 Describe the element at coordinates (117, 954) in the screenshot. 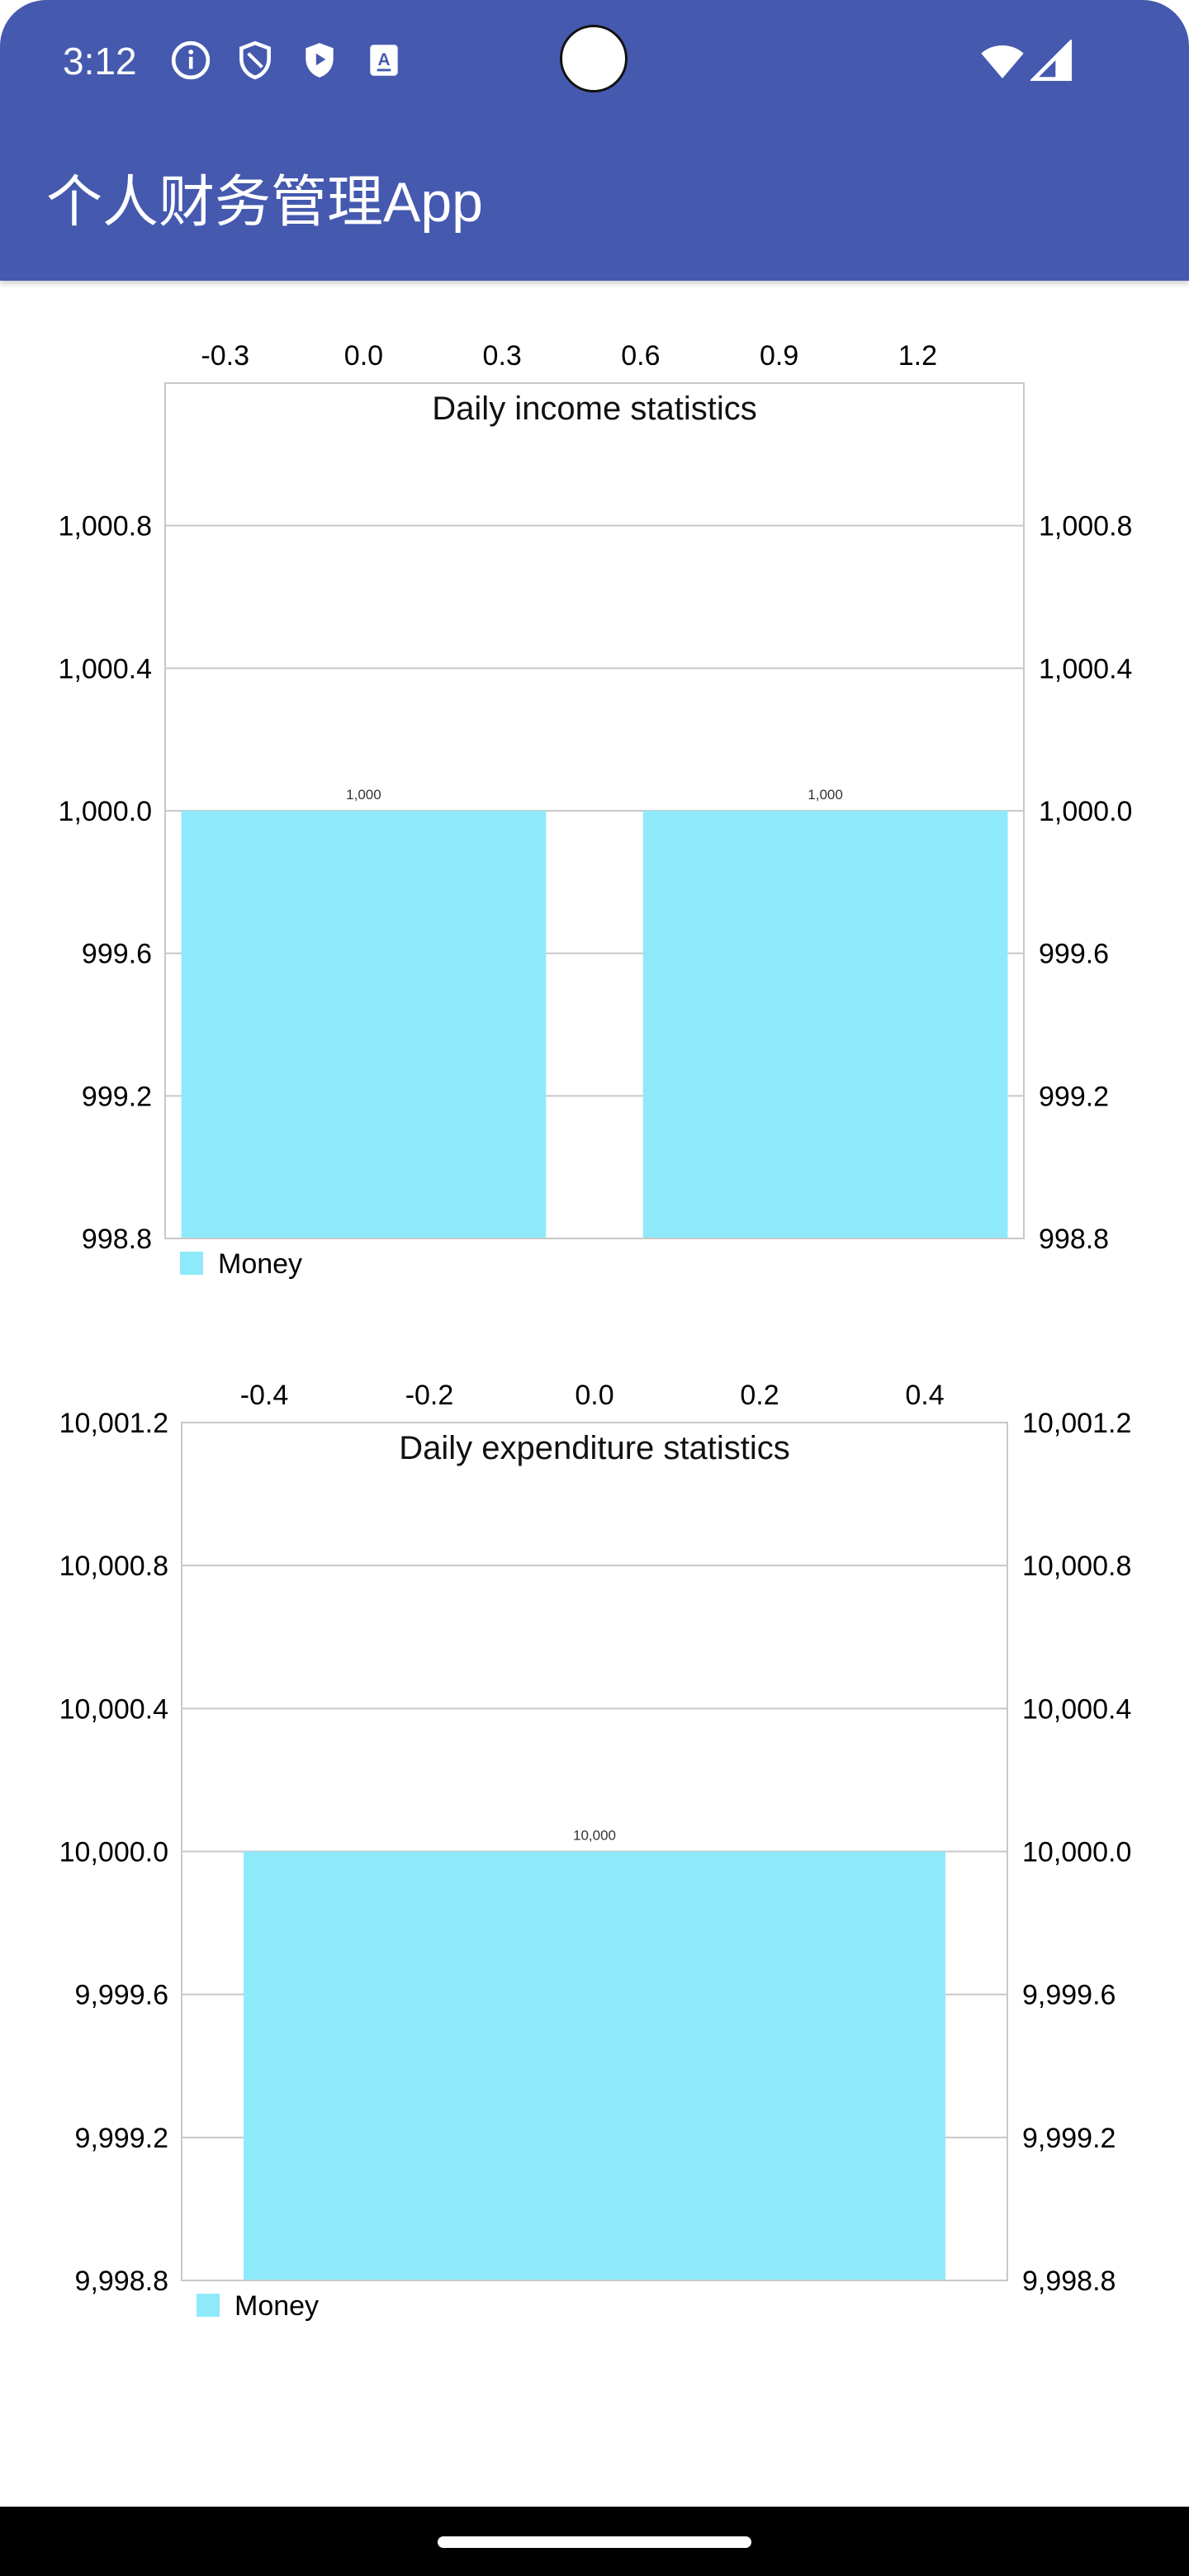

I see `y-tick-label-left: 999.6` at that location.